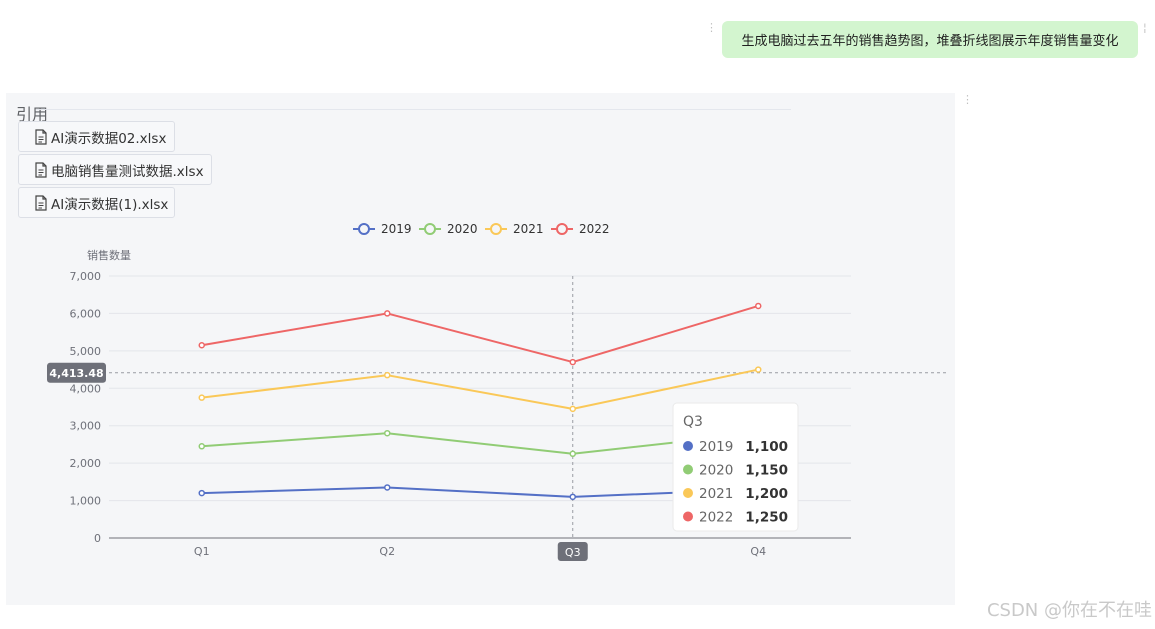 This screenshot has height=629, width=1155. Describe the element at coordinates (480, 334) in the screenshot. I see `series-line-2022` at that location.